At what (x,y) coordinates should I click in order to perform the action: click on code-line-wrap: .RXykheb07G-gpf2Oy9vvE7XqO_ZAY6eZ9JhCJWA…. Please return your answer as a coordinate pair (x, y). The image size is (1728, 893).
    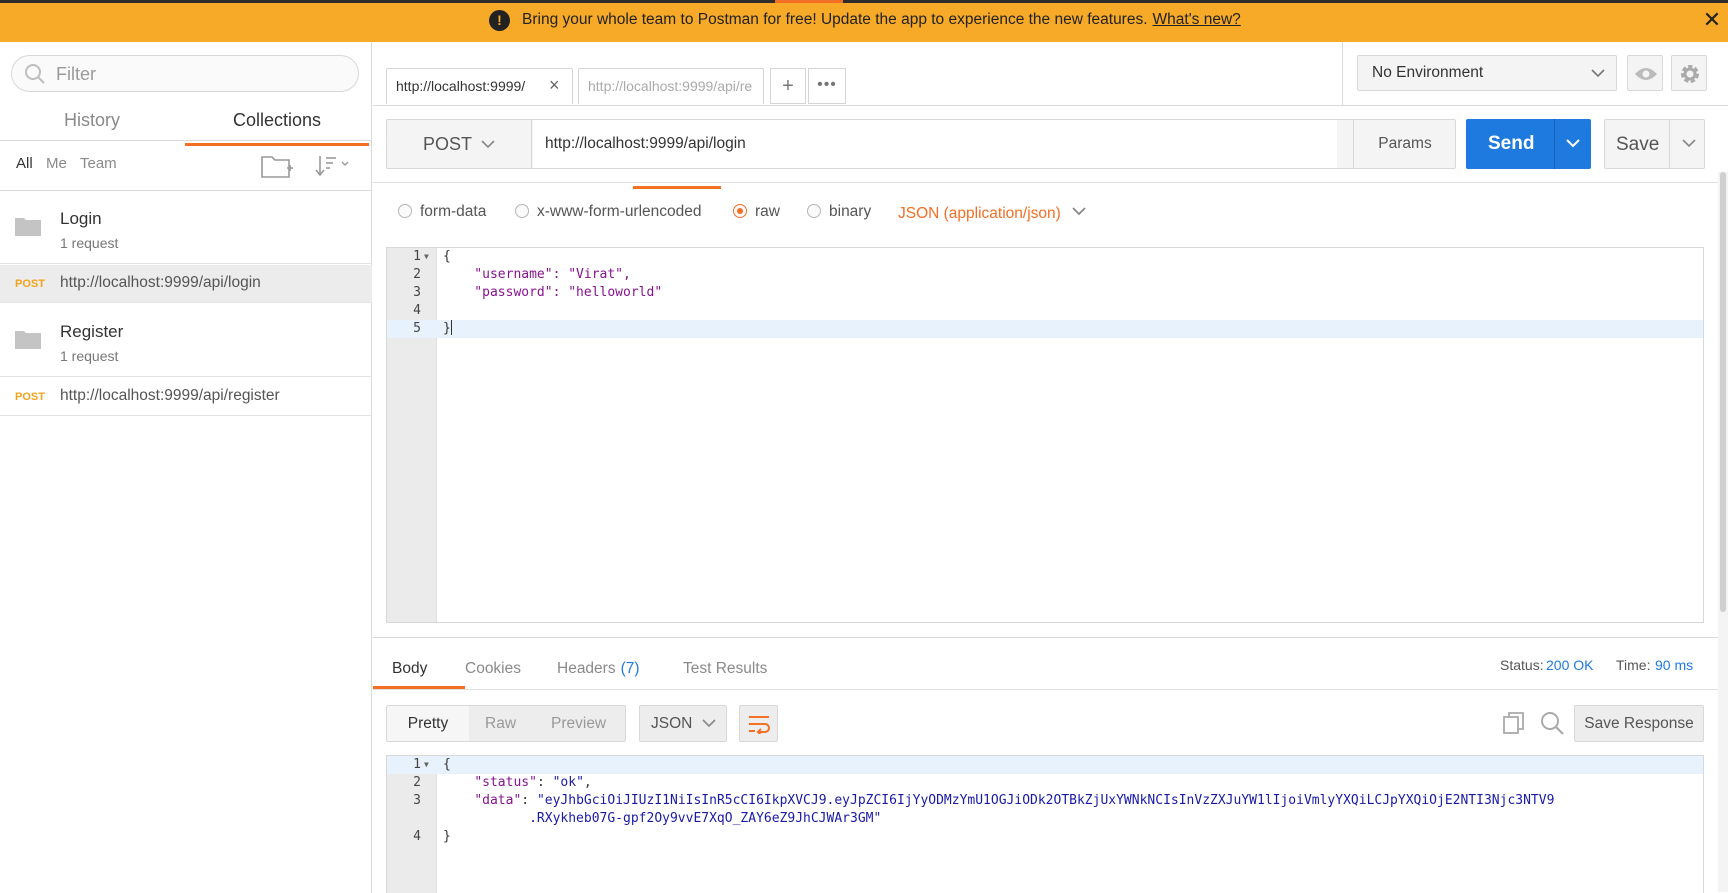
    Looking at the image, I should click on (1045, 819).